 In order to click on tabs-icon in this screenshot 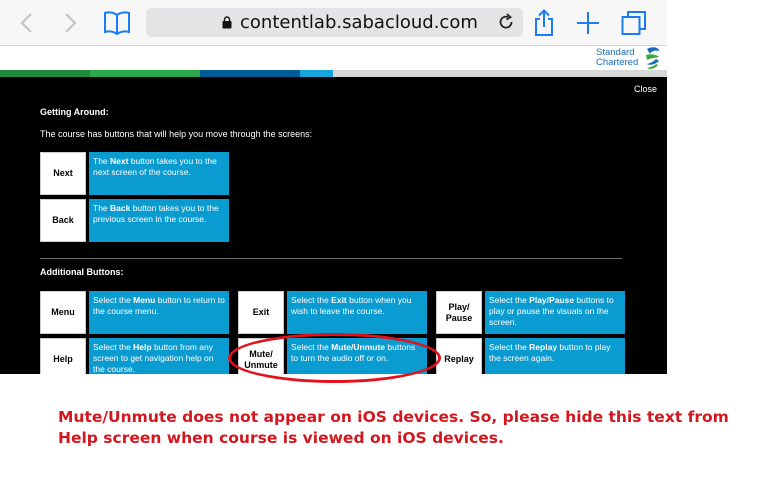, I will do `click(634, 23)`.